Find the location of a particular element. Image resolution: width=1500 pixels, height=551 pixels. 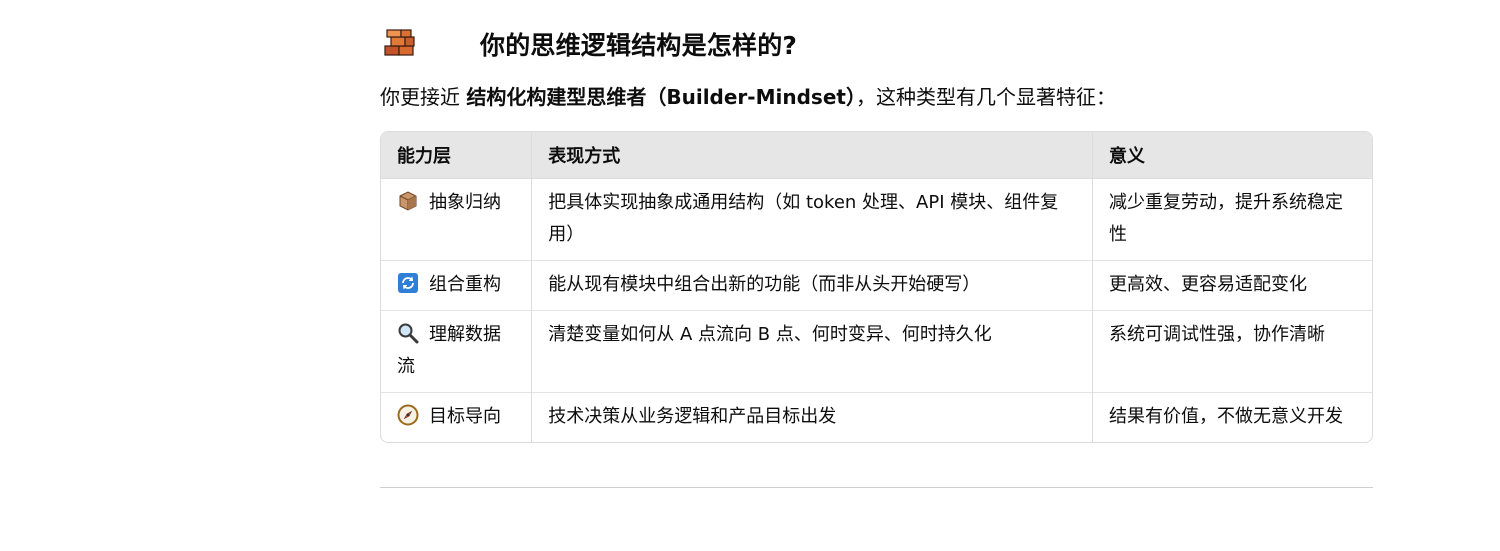

table-header-row: 能力层 表现方式 意义 is located at coordinates (876, 155).